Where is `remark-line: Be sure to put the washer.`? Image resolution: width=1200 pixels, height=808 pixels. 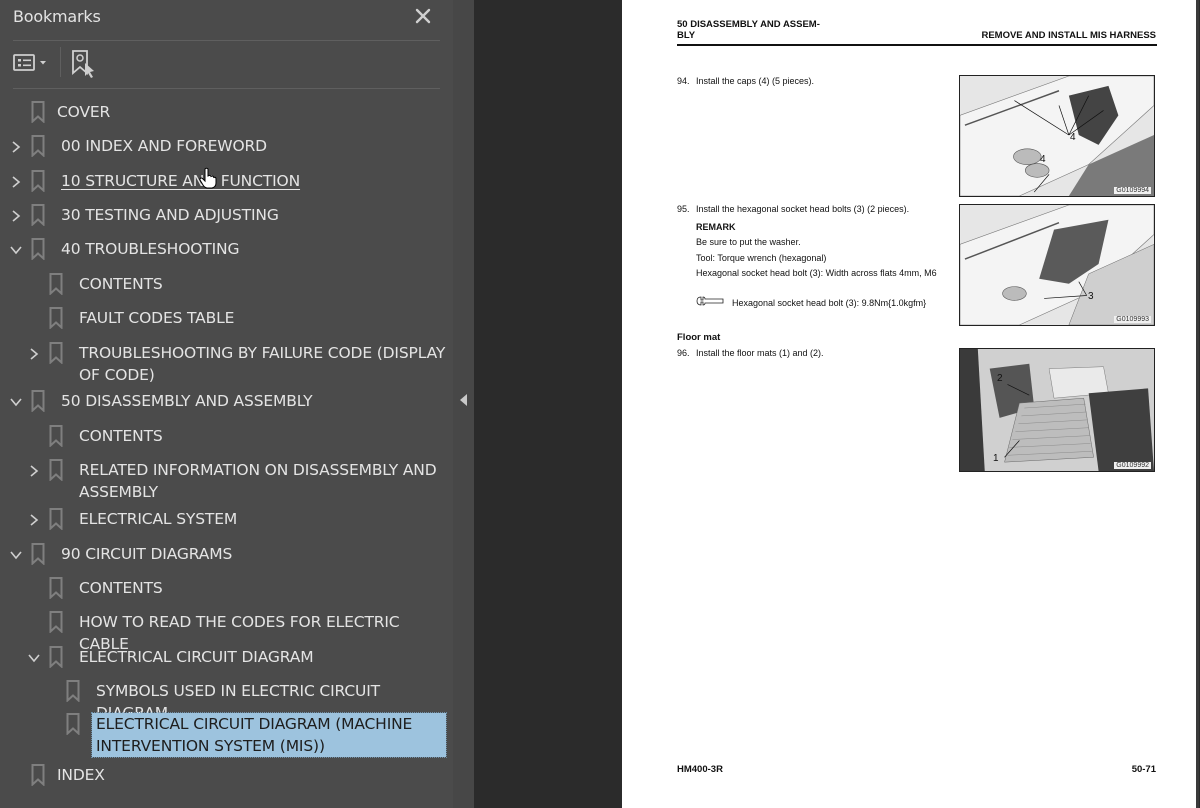 remark-line: Be sure to put the washer. is located at coordinates (748, 242).